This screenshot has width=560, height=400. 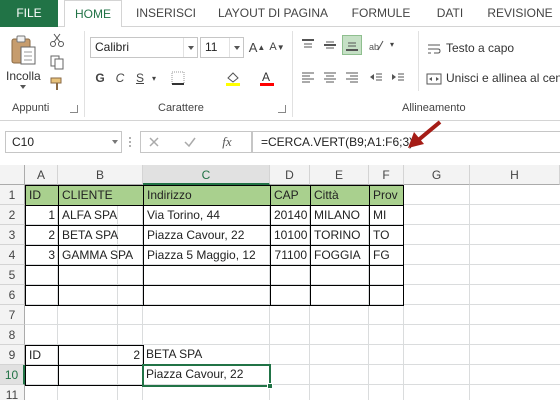 I want to click on wrap-text-button: Testo a capo, so click(x=480, y=48).